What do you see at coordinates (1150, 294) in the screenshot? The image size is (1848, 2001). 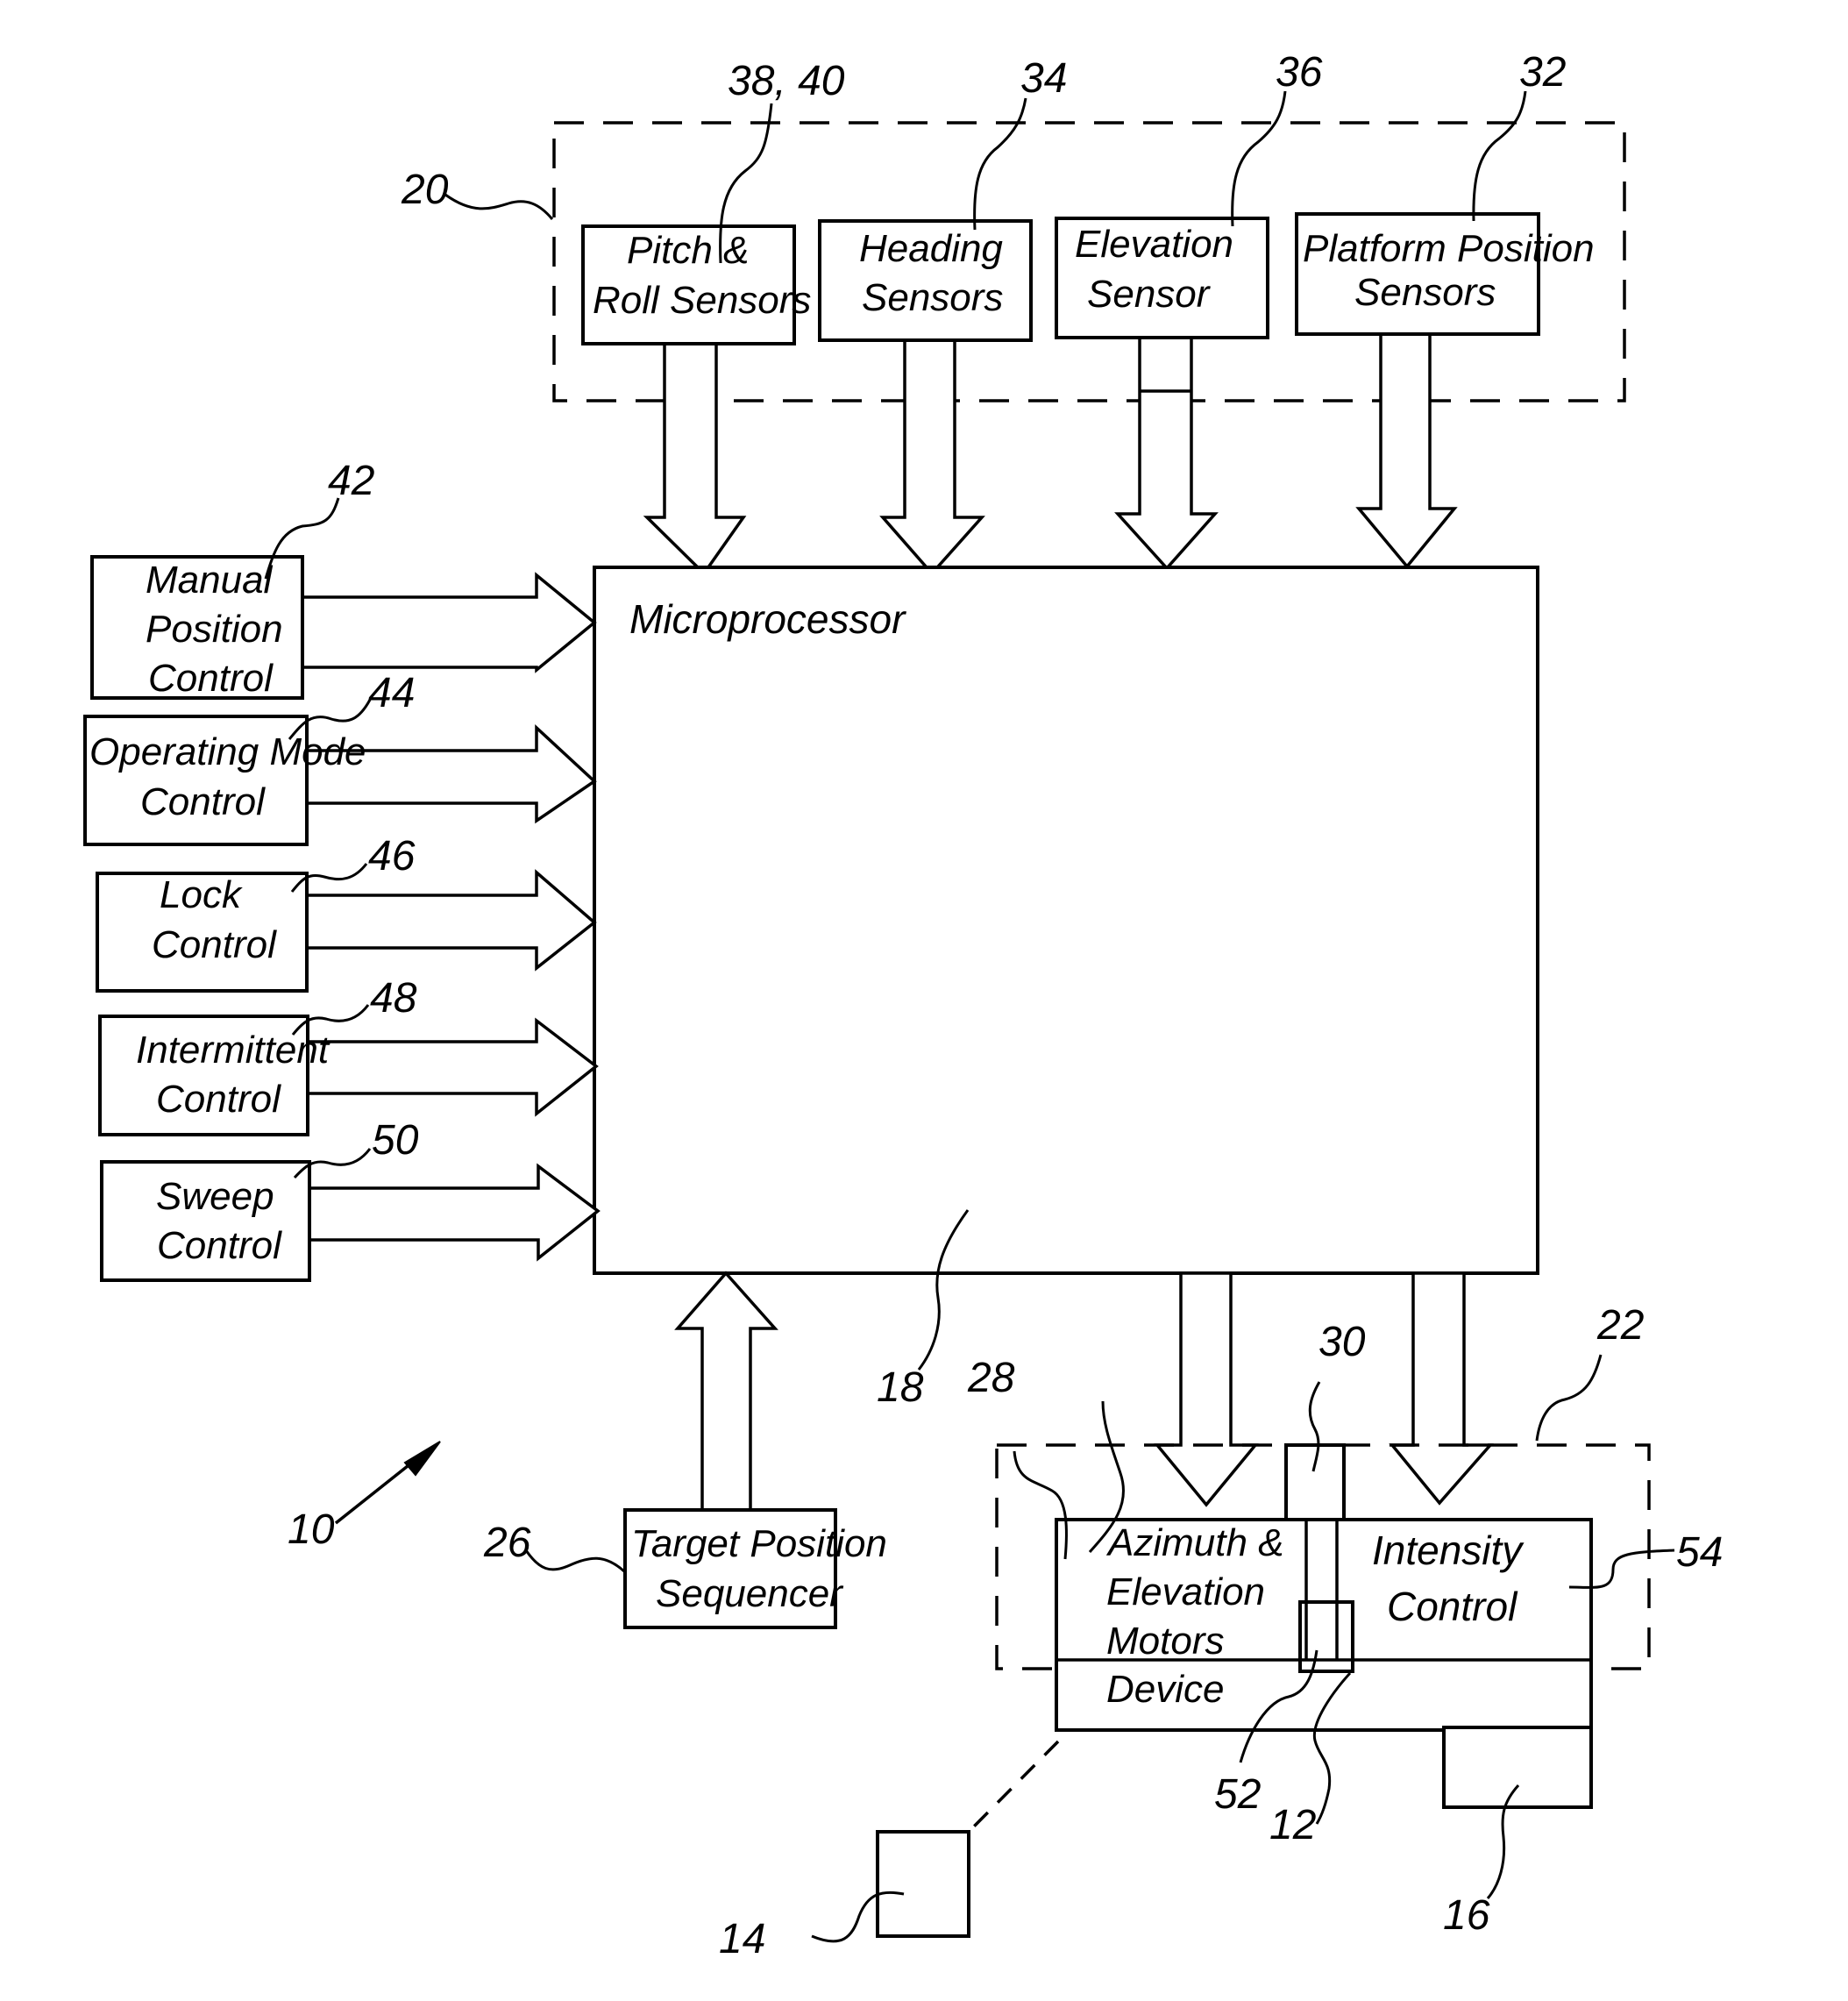 I see `elevation-line2: Sensor` at bounding box center [1150, 294].